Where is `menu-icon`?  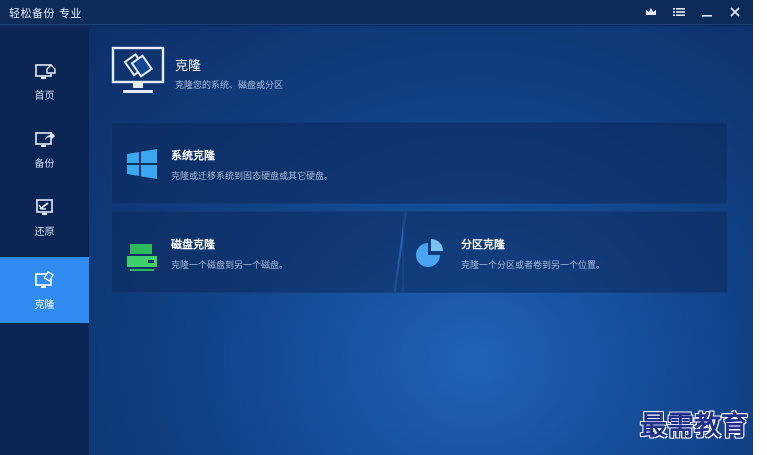 menu-icon is located at coordinates (679, 12).